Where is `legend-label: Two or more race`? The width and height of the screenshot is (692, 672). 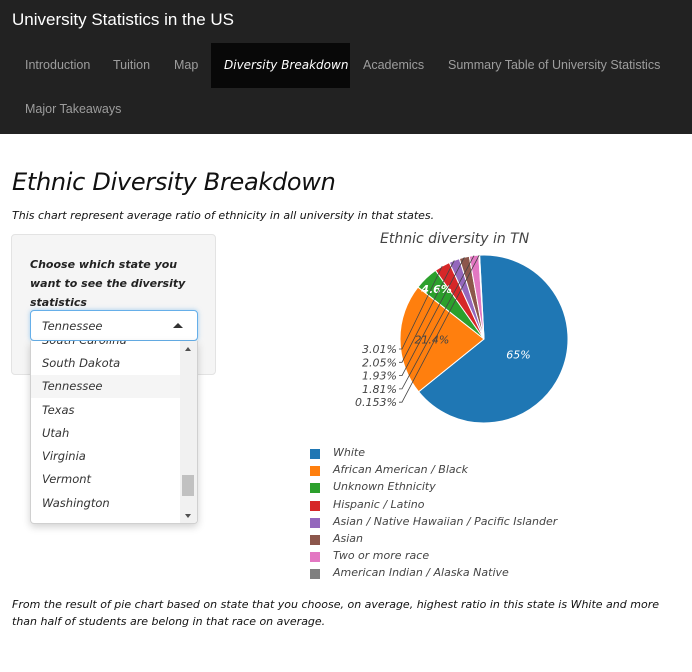
legend-label: Two or more race is located at coordinates (381, 556).